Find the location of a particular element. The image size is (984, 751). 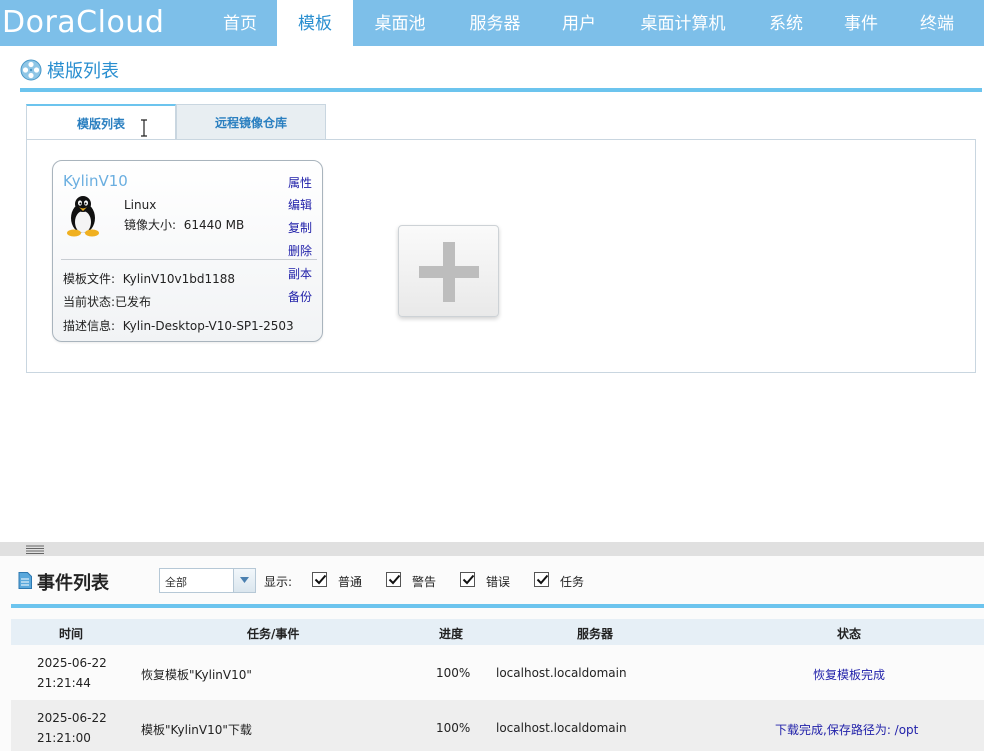

dropdown-button is located at coordinates (244, 580).